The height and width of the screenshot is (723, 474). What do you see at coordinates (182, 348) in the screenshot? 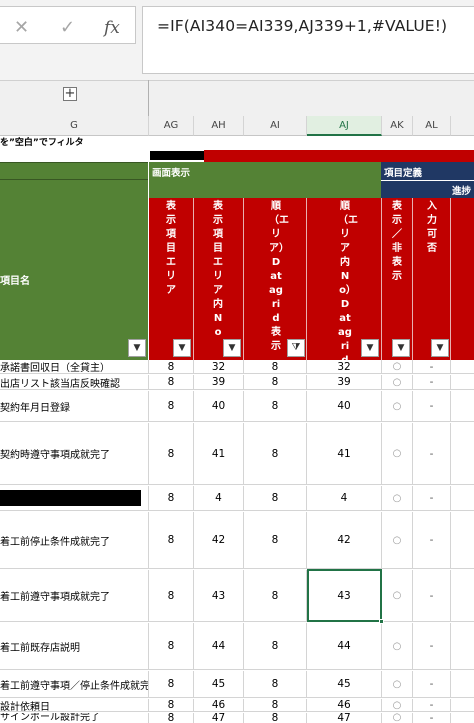
I see `filter-dropdown-ag: ▼` at bounding box center [182, 348].